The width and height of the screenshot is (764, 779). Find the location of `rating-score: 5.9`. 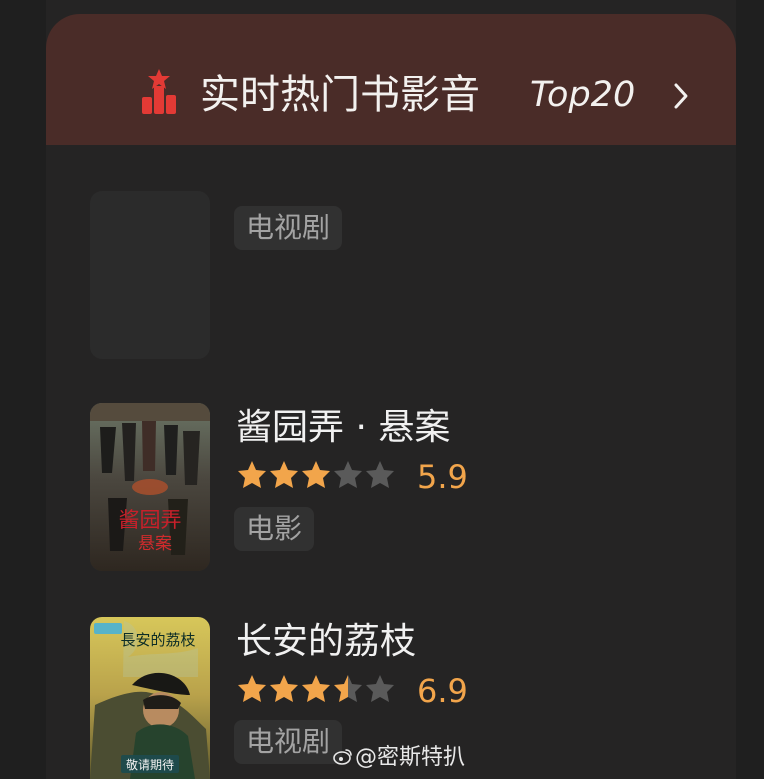

rating-score: 5.9 is located at coordinates (442, 477).